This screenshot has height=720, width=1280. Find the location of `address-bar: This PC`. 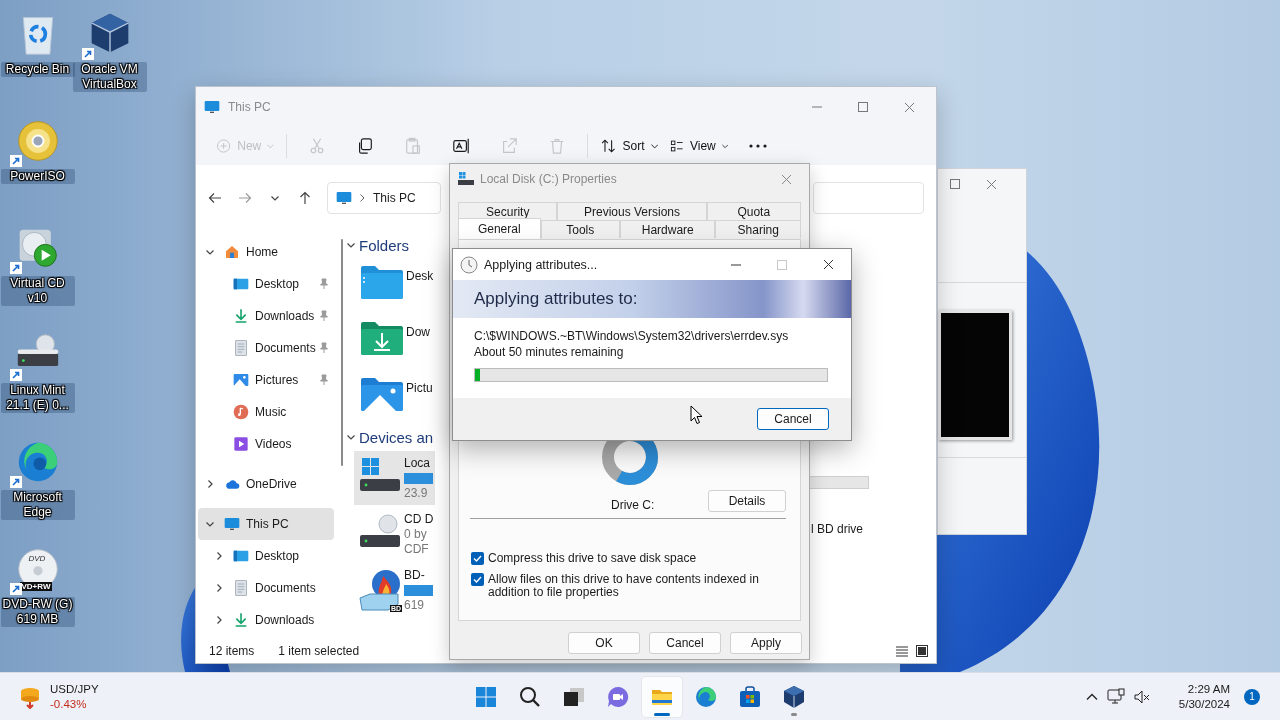

address-bar: This PC is located at coordinates (384, 198).